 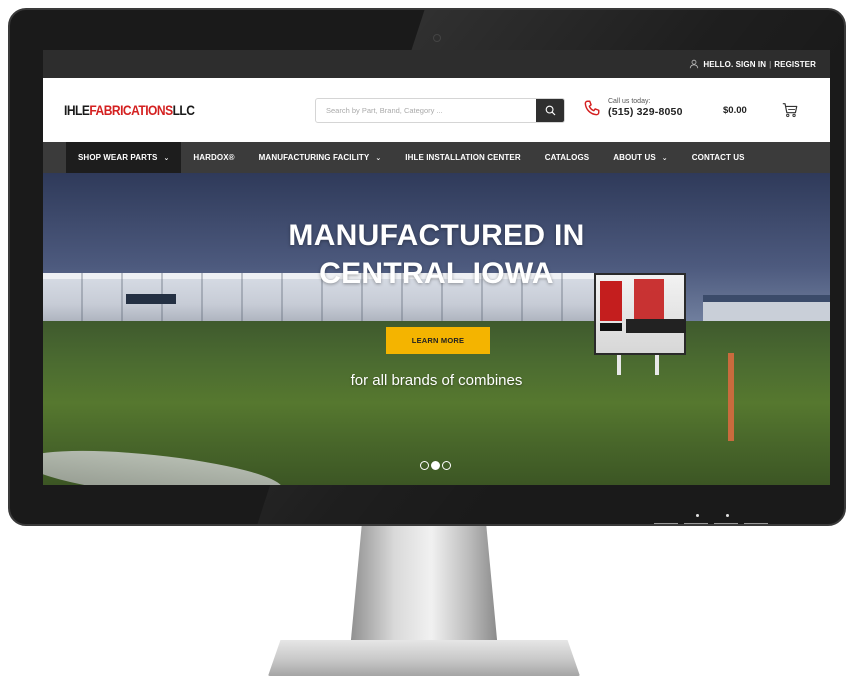 What do you see at coordinates (611, 327) in the screenshot?
I see `sign-address-plate` at bounding box center [611, 327].